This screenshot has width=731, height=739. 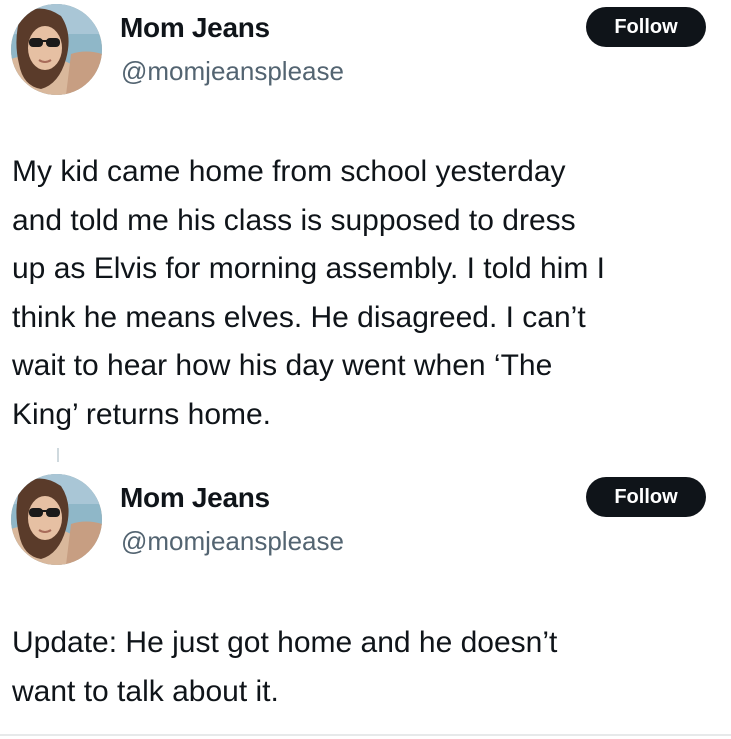 I want to click on tweet-line: My kid came home from school yesterday, so click(x=289, y=171).